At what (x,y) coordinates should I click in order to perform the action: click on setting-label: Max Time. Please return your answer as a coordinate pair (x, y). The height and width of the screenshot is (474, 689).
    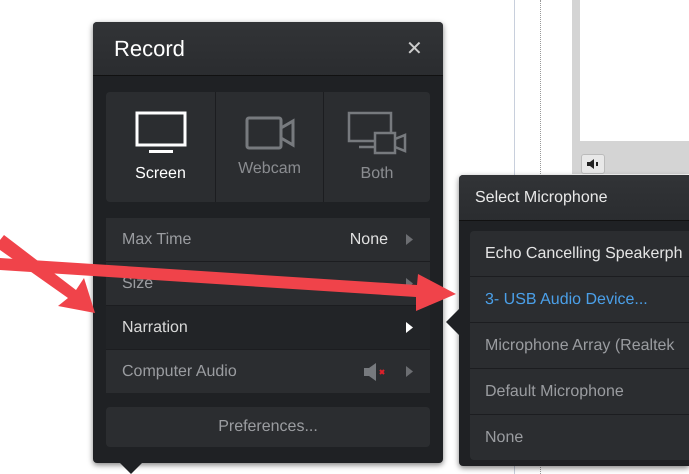
    Looking at the image, I should click on (157, 239).